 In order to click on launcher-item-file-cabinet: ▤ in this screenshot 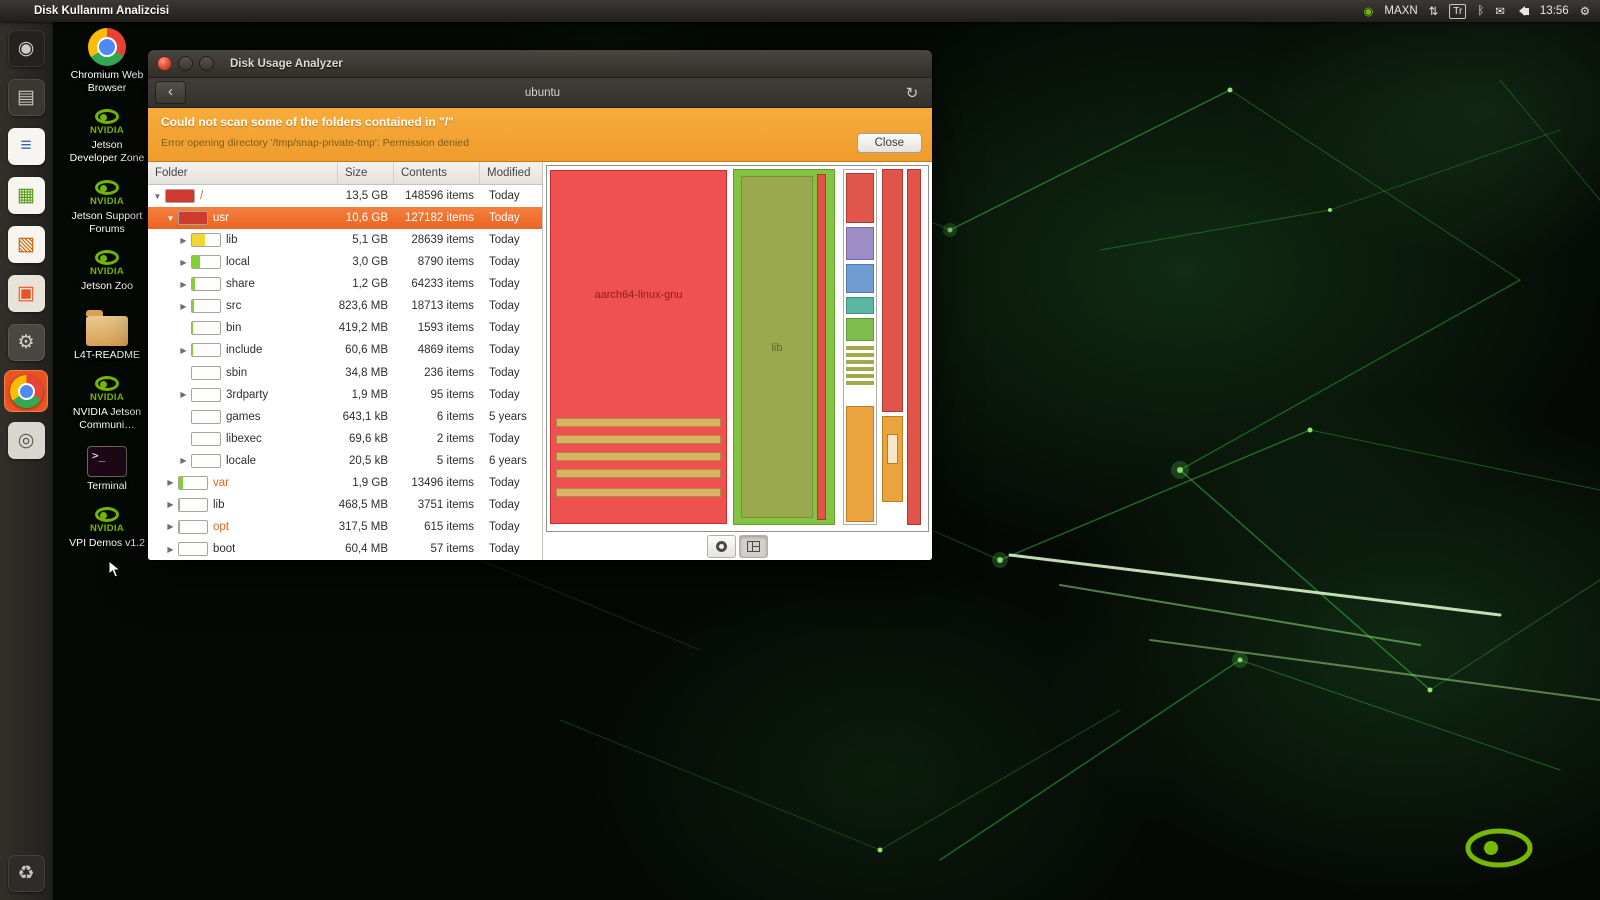, I will do `click(26, 97)`.